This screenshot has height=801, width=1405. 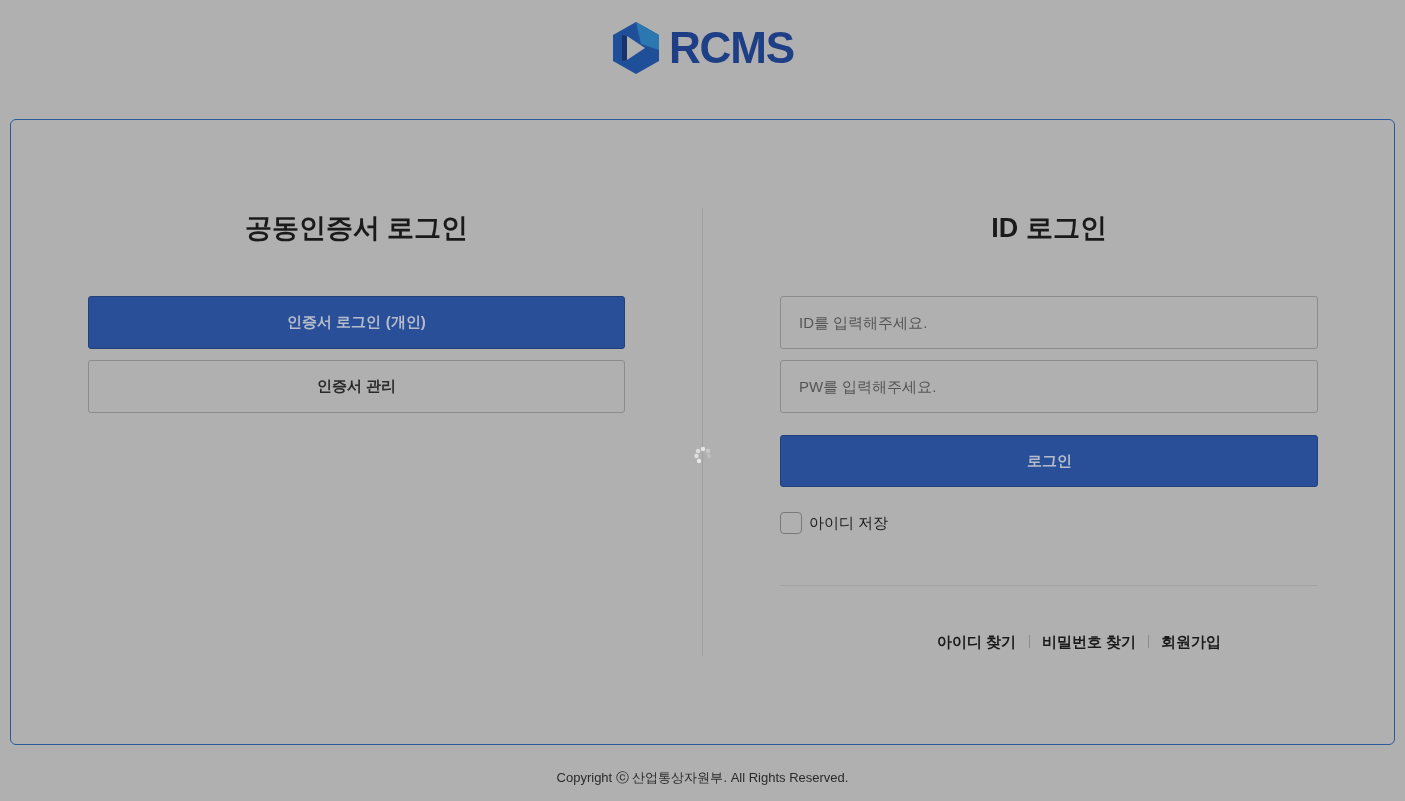 What do you see at coordinates (1190, 641) in the screenshot?
I see `footer-link: 회원가입` at bounding box center [1190, 641].